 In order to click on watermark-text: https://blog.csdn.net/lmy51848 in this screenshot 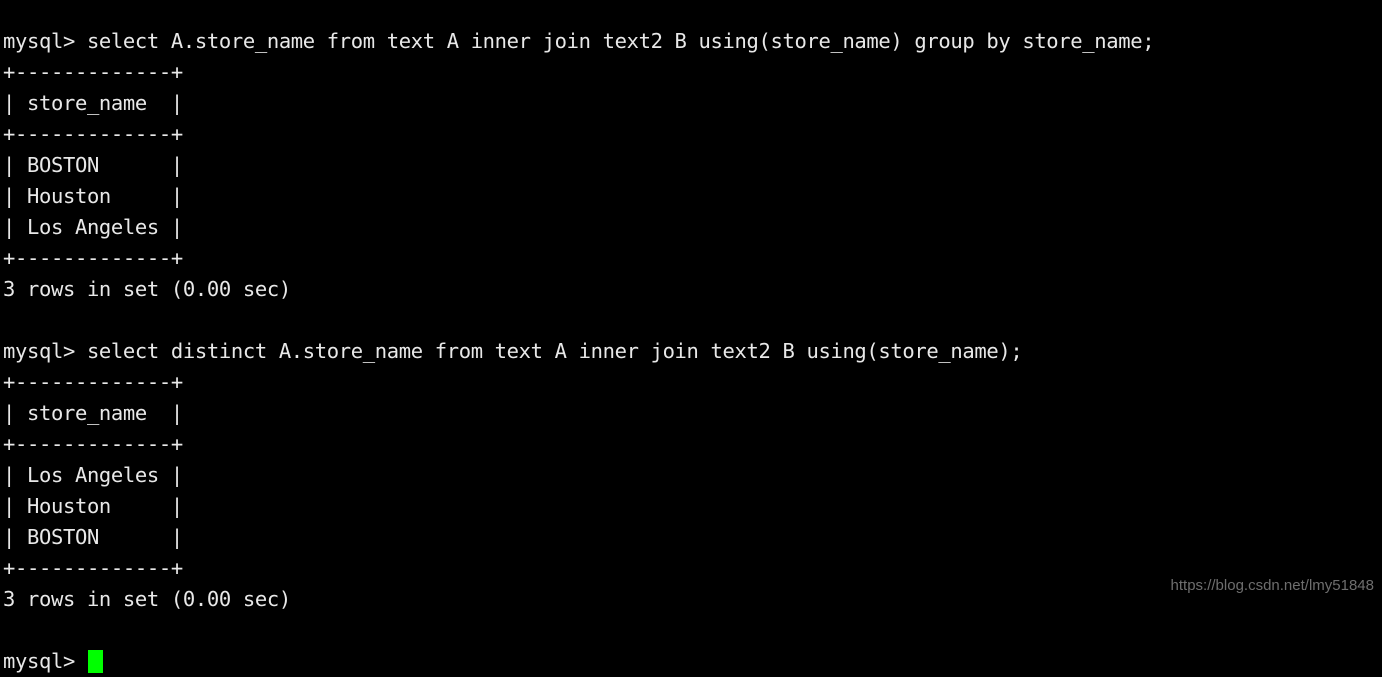, I will do `click(1272, 585)`.